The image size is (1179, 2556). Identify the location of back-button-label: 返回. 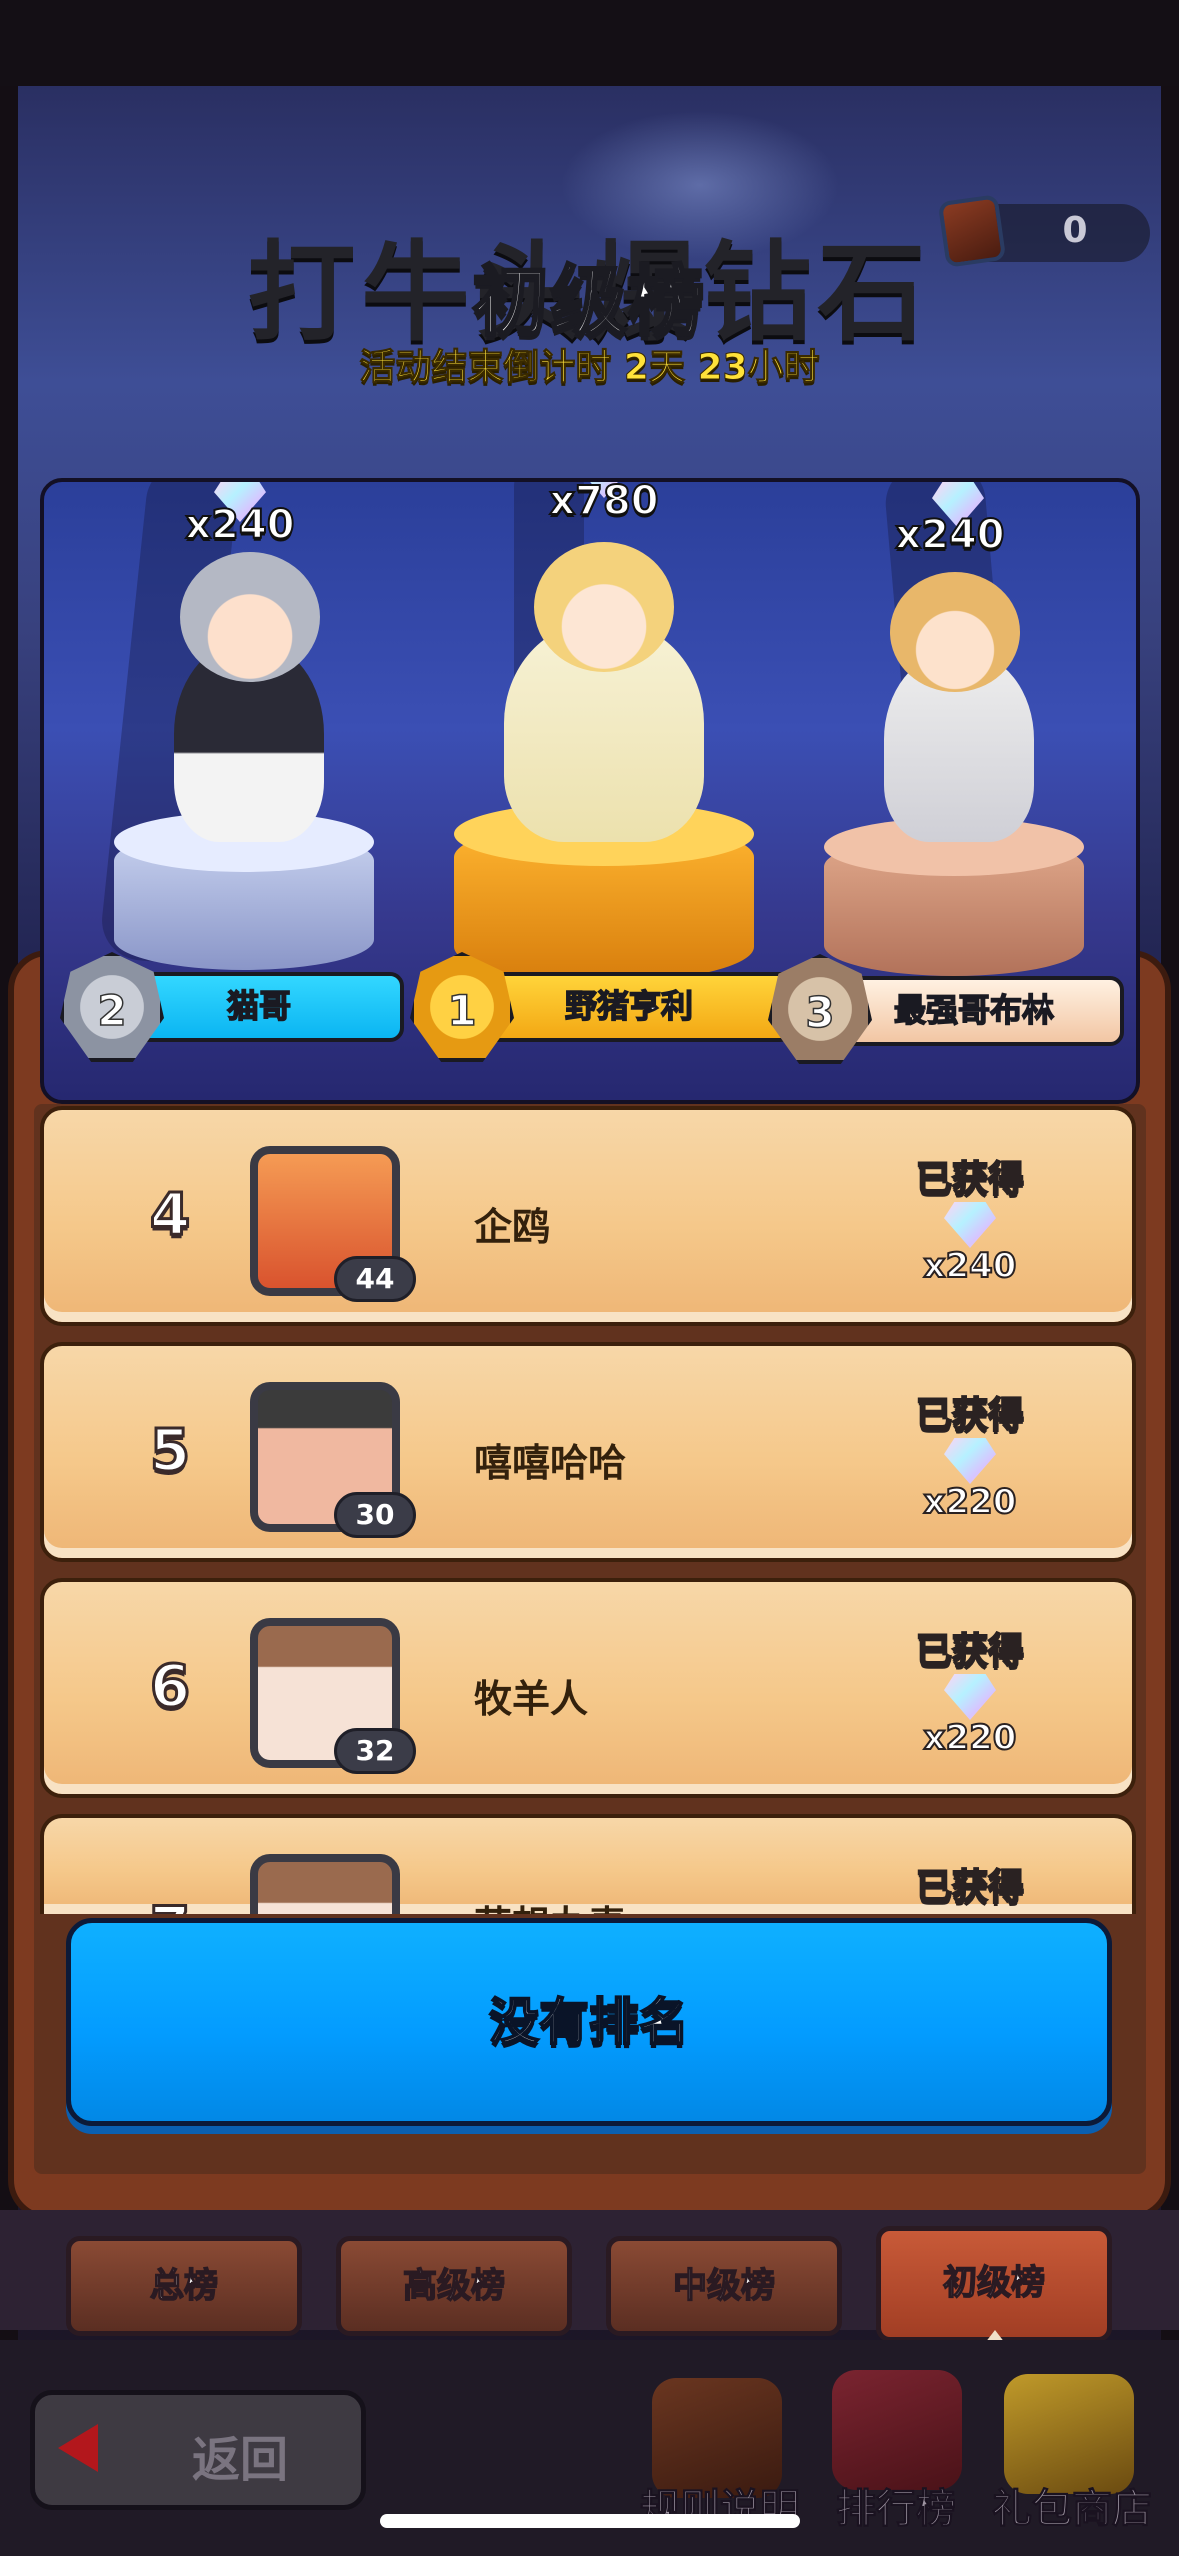
(239, 2460).